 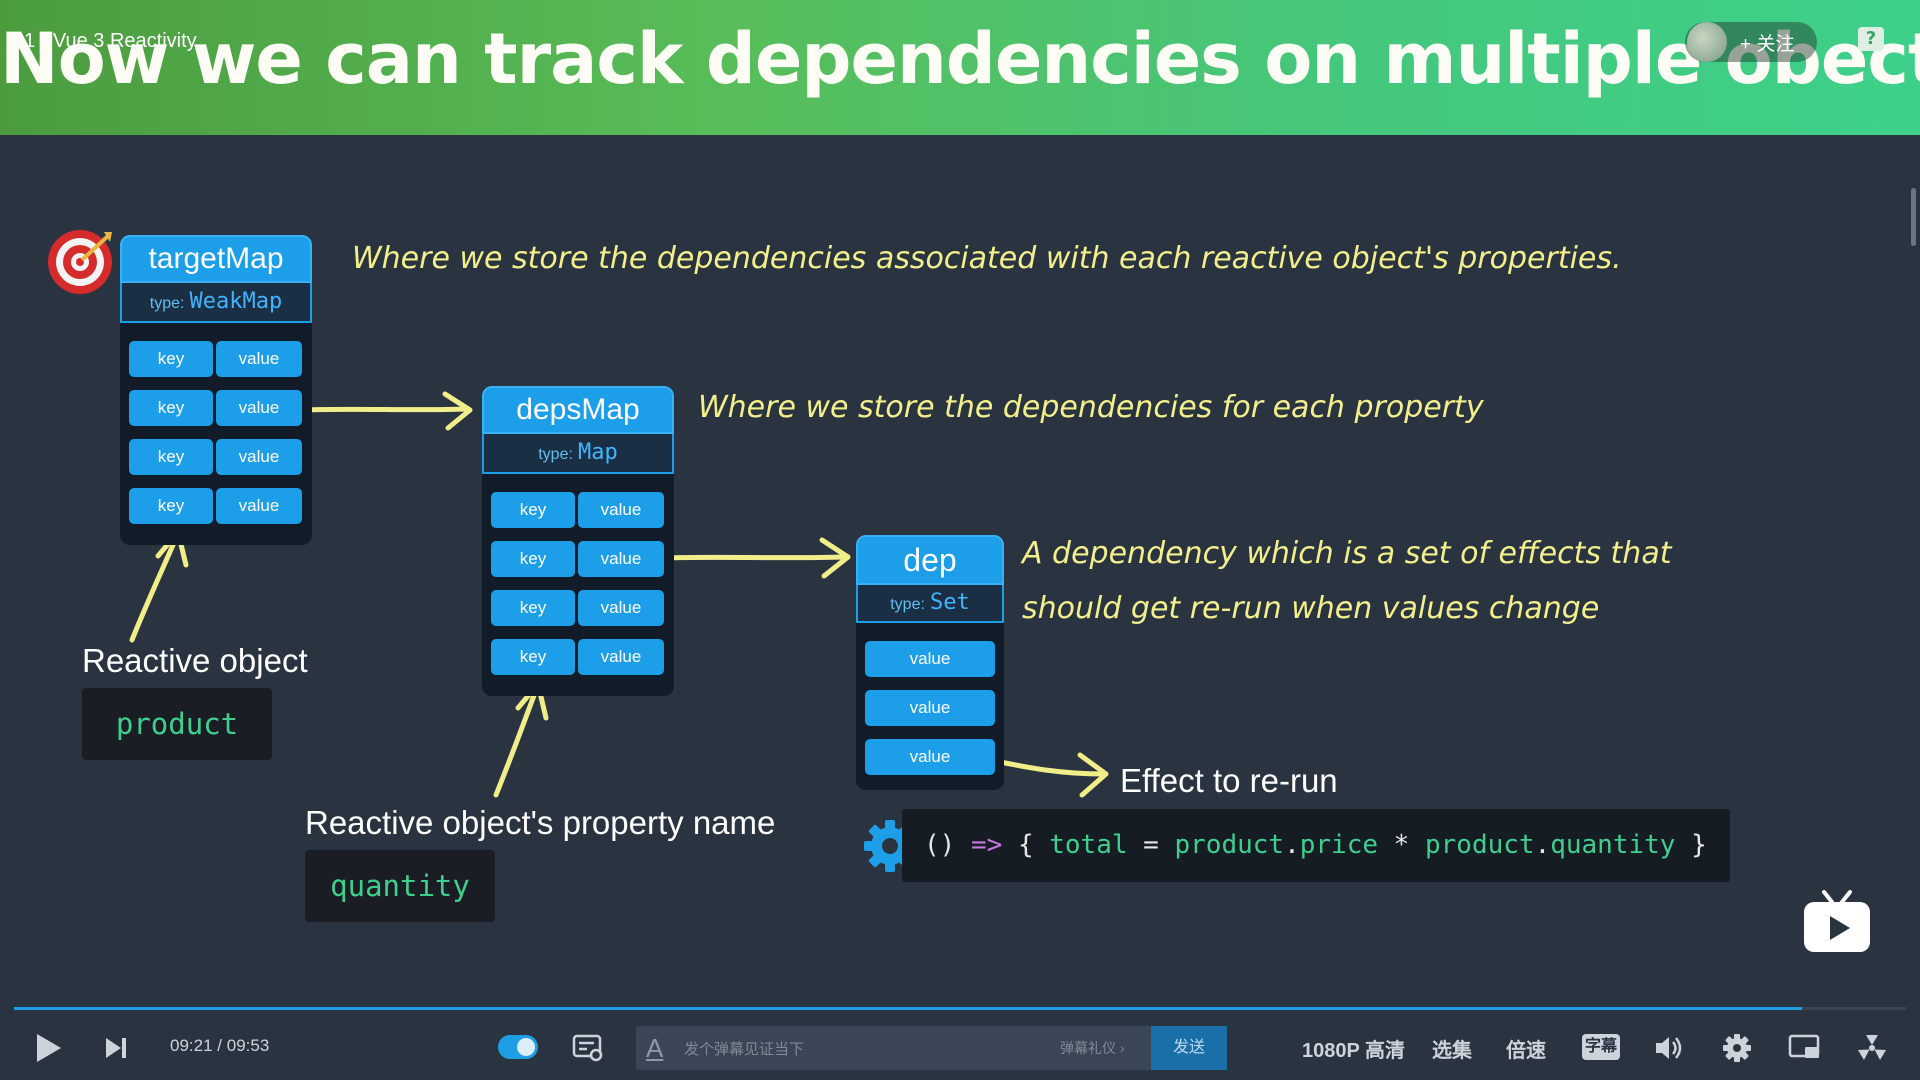 What do you see at coordinates (1452, 1048) in the screenshot?
I see `episodes-button: 选集` at bounding box center [1452, 1048].